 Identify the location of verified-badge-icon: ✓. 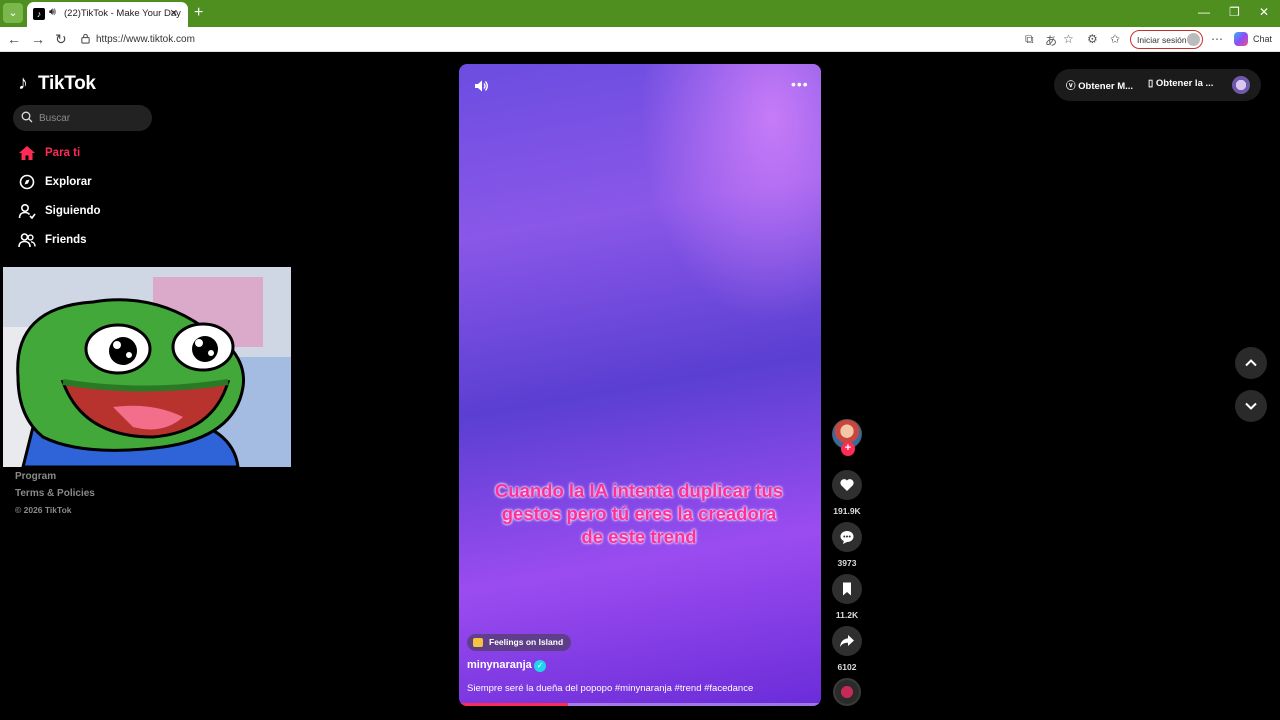
(540, 666).